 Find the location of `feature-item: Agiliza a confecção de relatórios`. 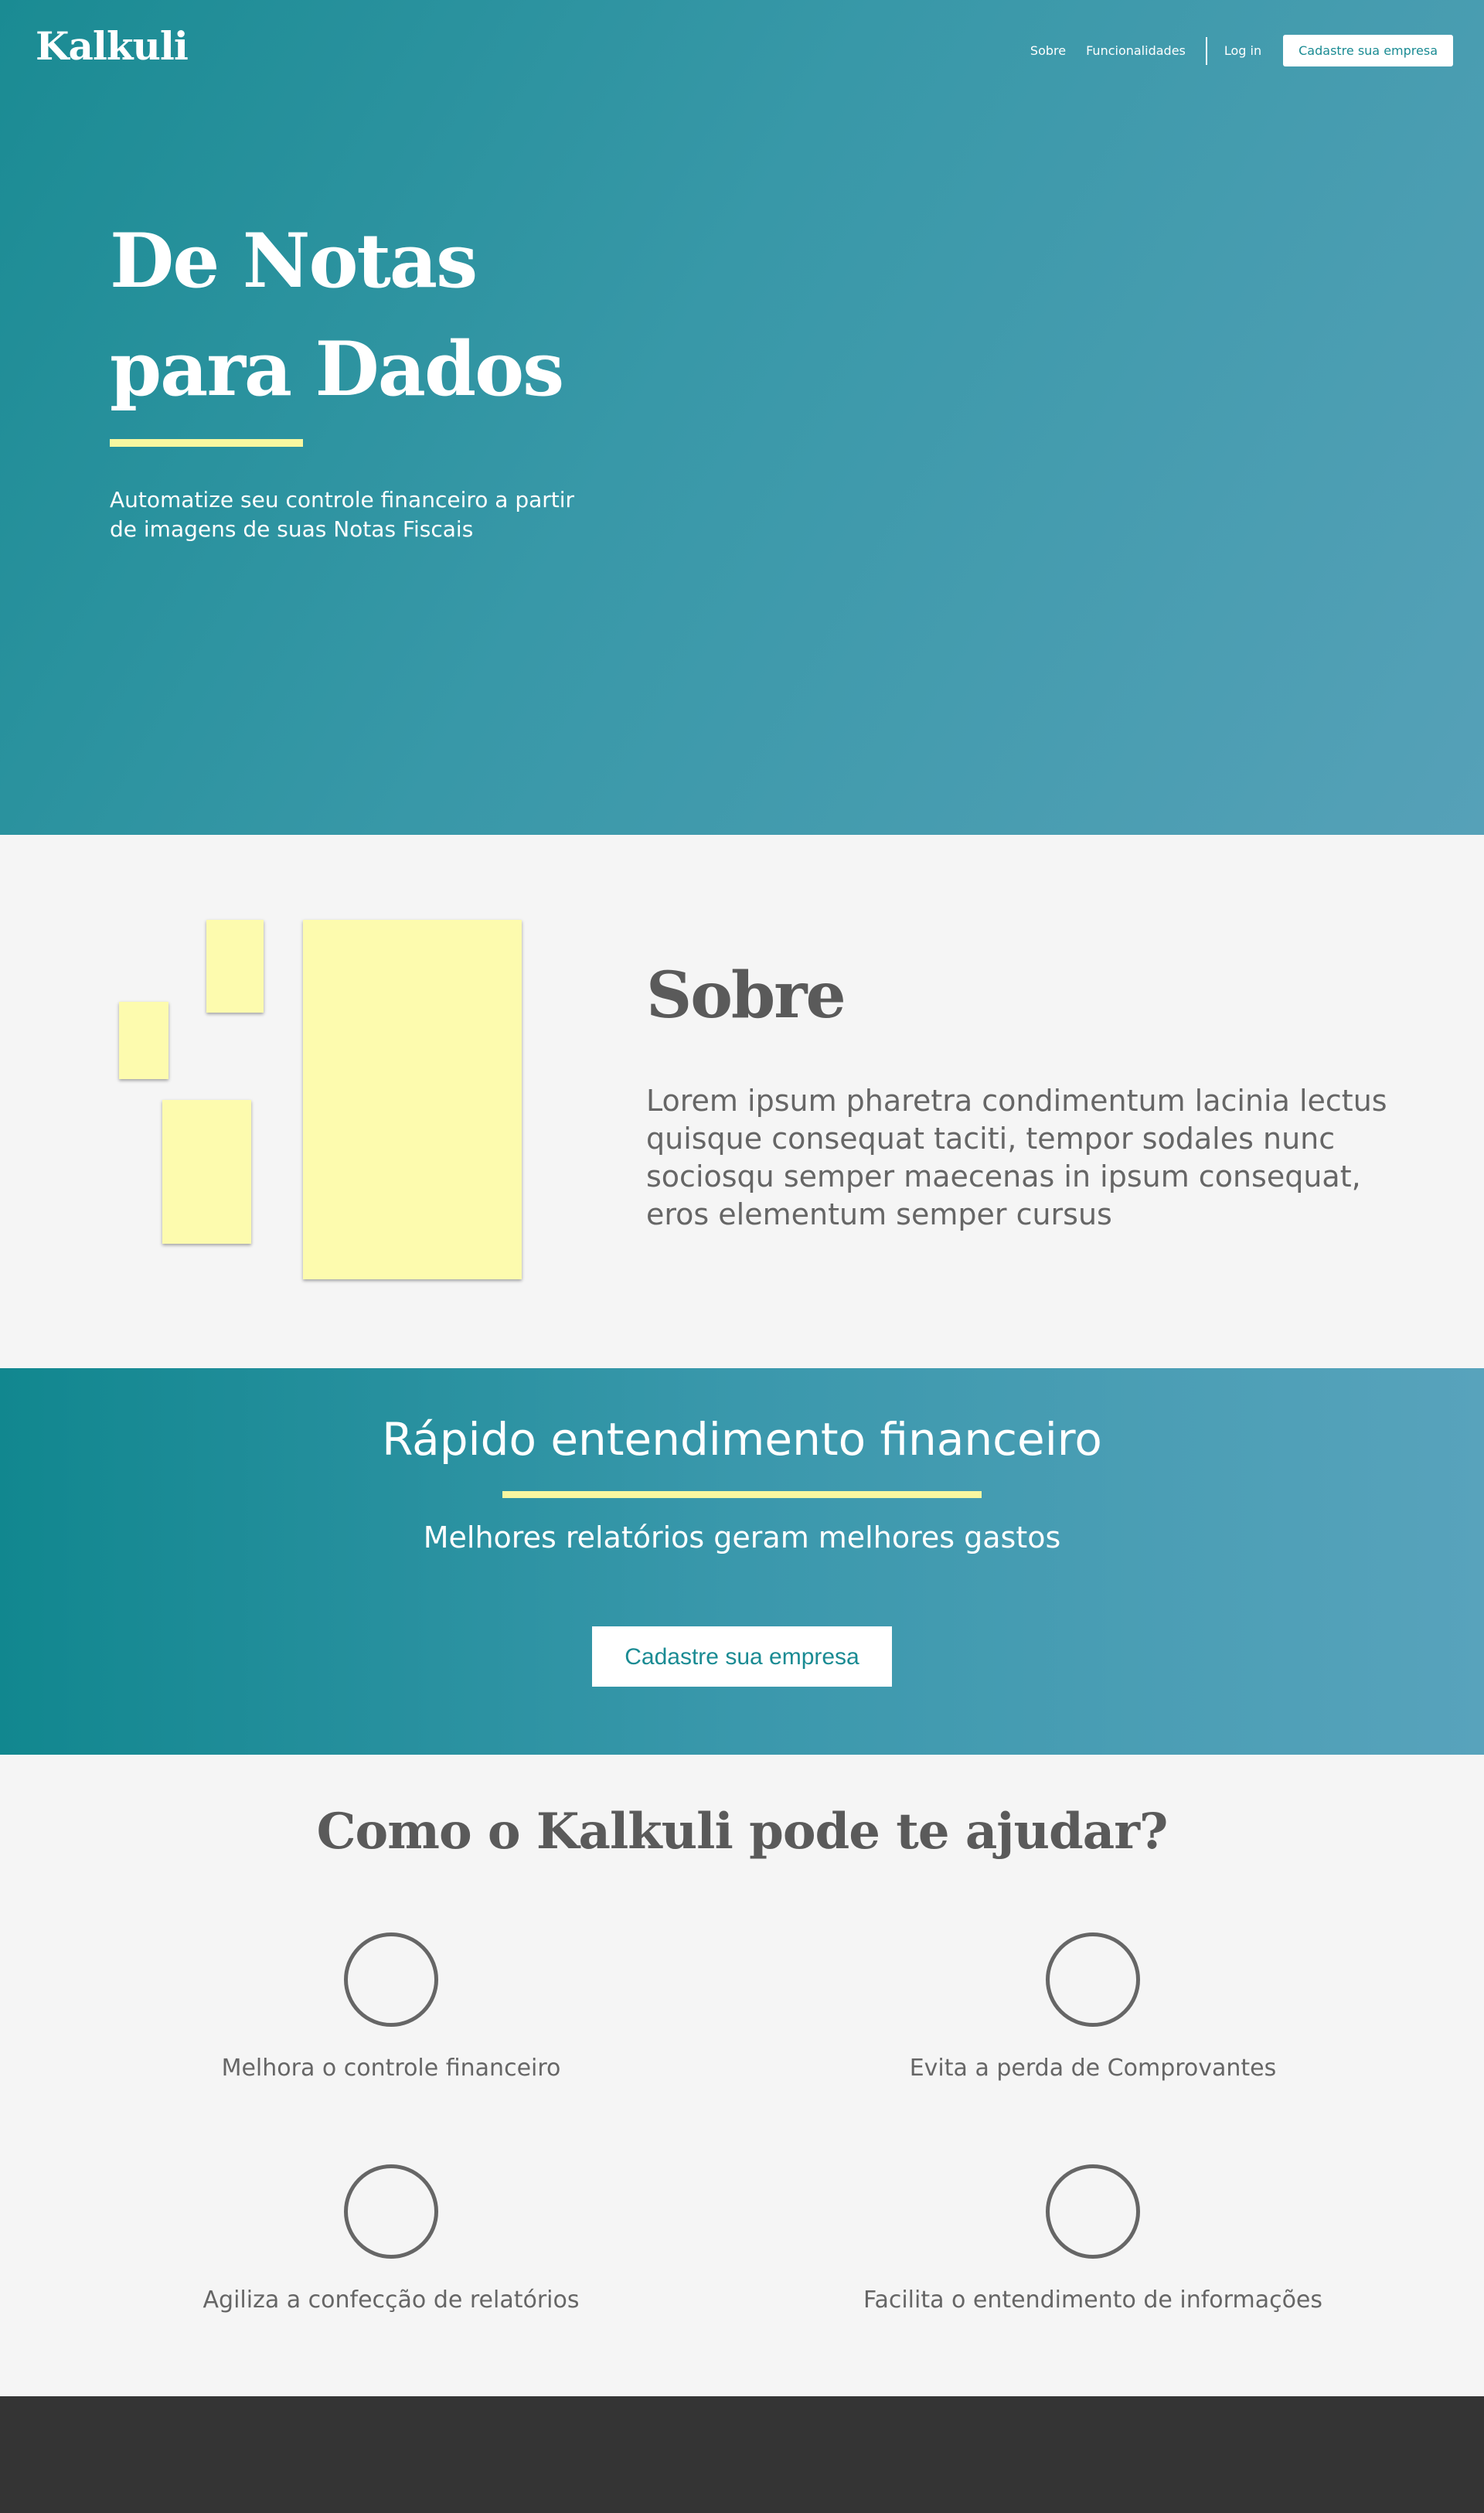

feature-item: Agiliza a confecção de relatórios is located at coordinates (391, 2239).